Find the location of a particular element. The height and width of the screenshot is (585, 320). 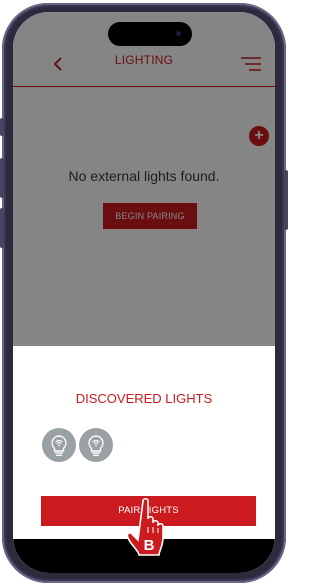

volume-down-button is located at coordinates (2, 228).